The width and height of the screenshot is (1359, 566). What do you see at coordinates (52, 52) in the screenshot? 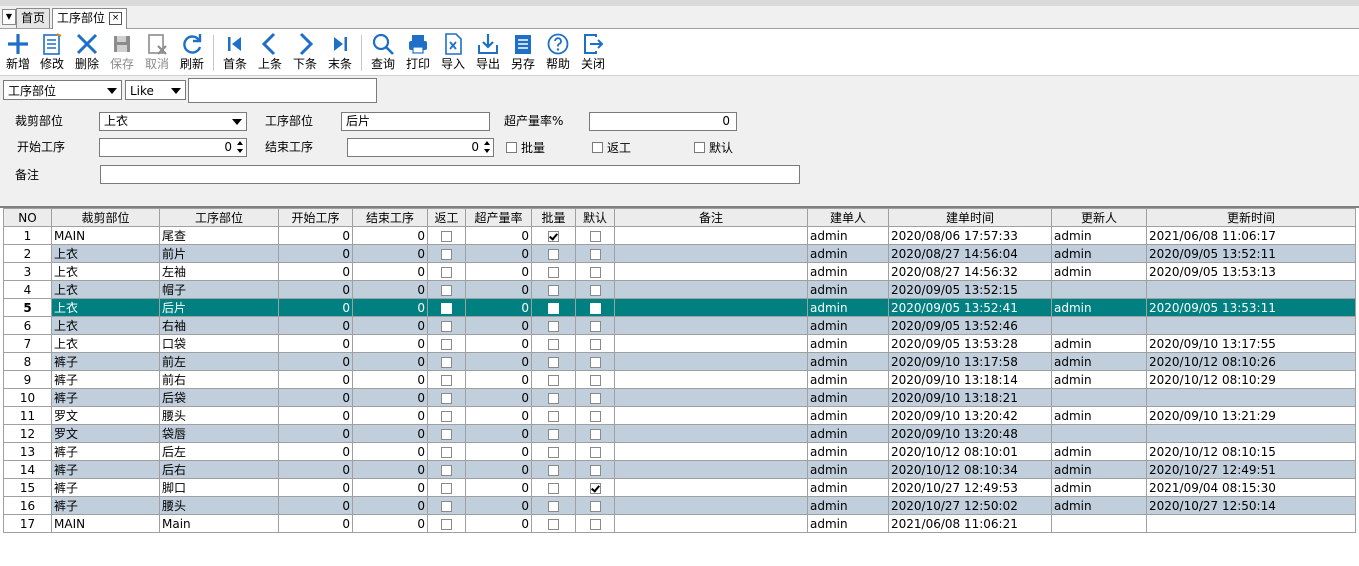
I see `edit-button: 修改` at bounding box center [52, 52].